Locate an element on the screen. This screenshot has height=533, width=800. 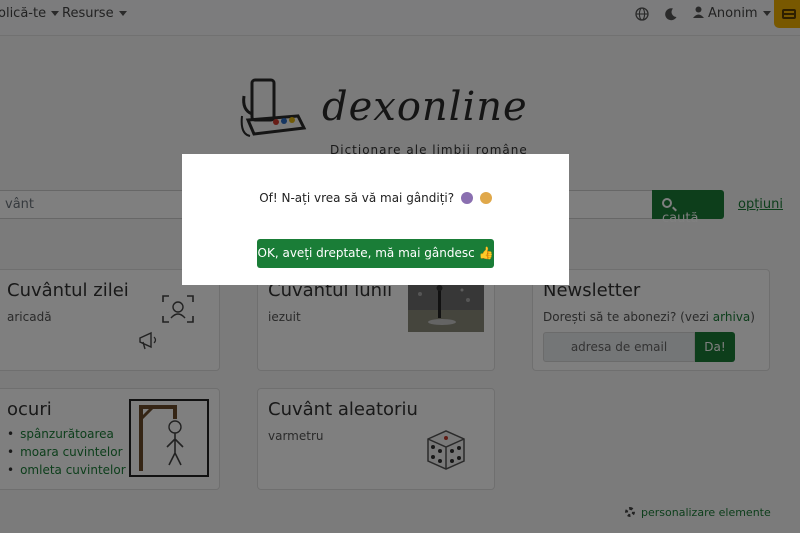
person-bowing-icon is located at coordinates (485, 198).